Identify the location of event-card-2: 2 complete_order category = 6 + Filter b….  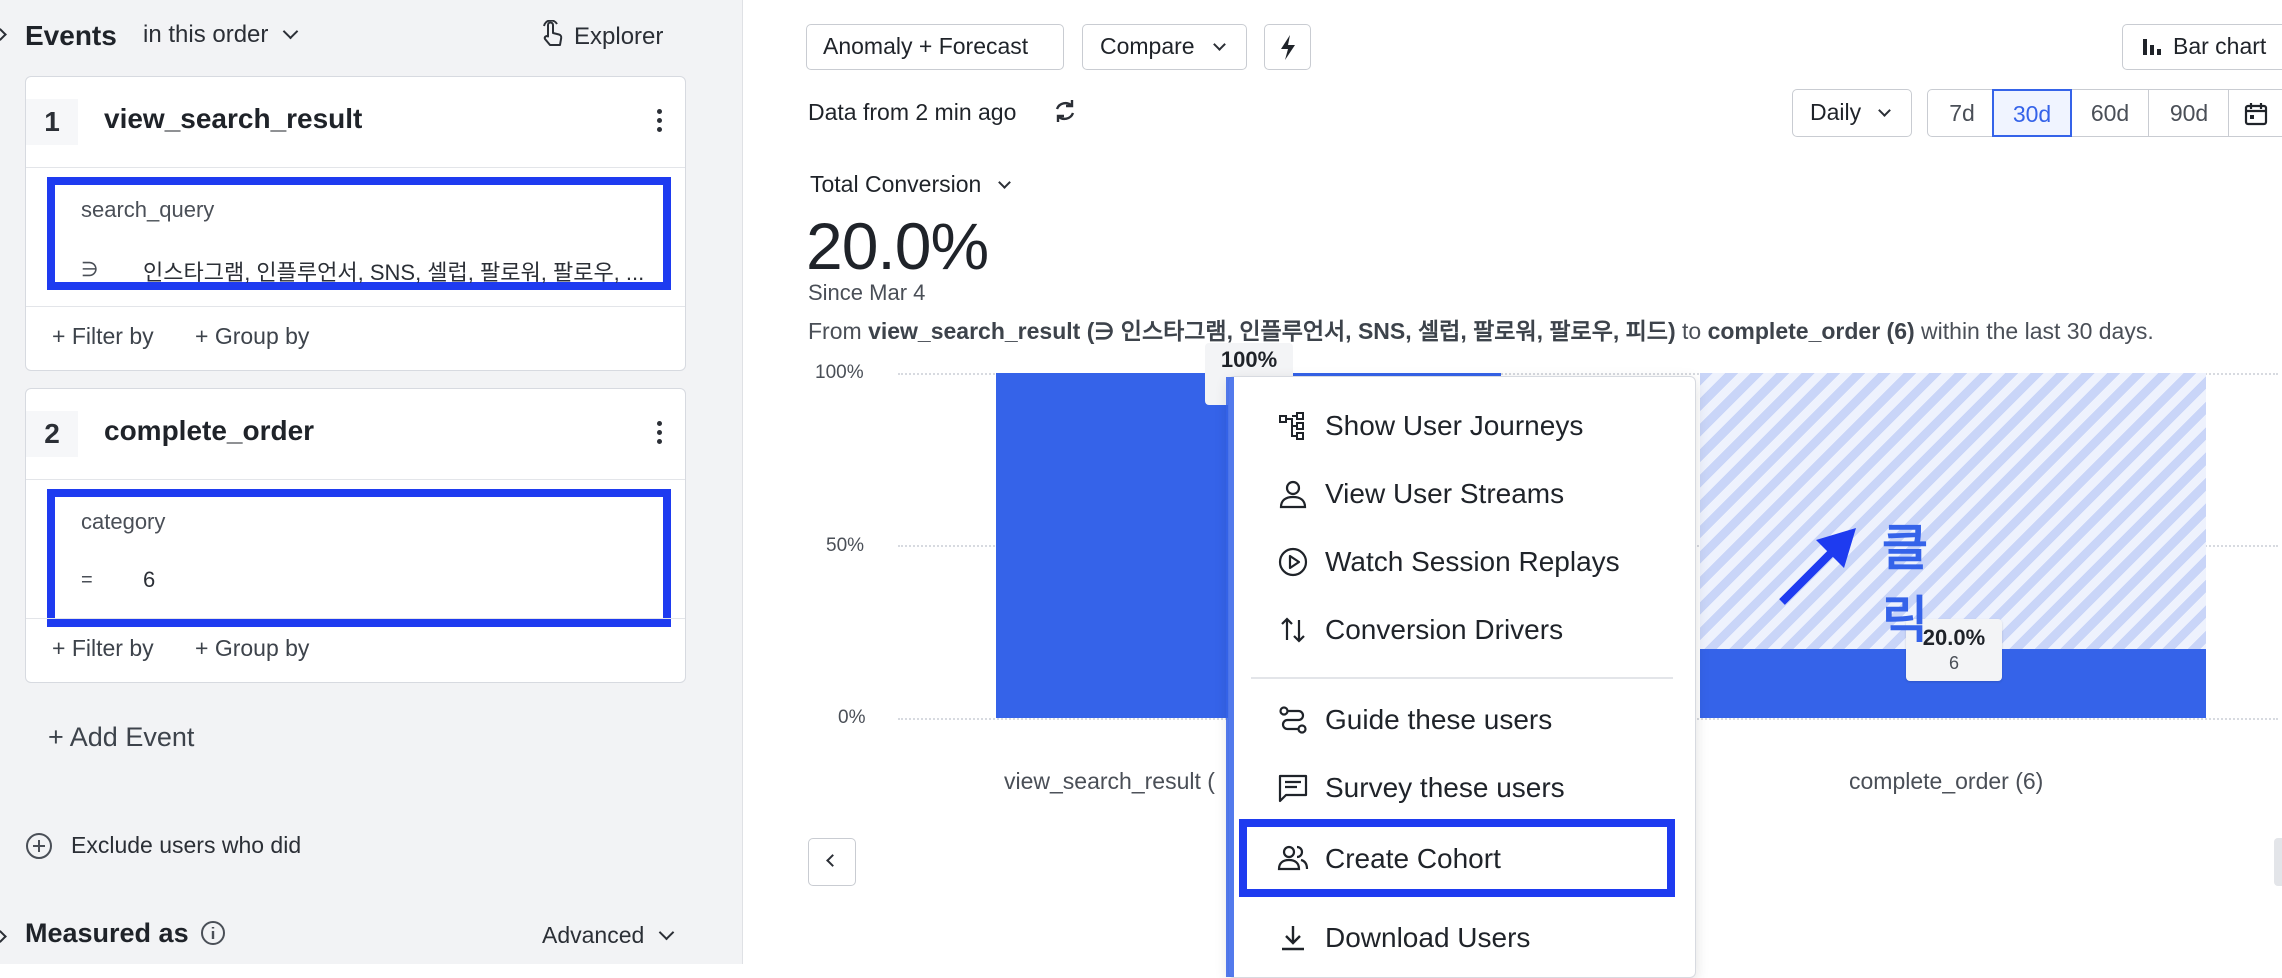
(355, 535).